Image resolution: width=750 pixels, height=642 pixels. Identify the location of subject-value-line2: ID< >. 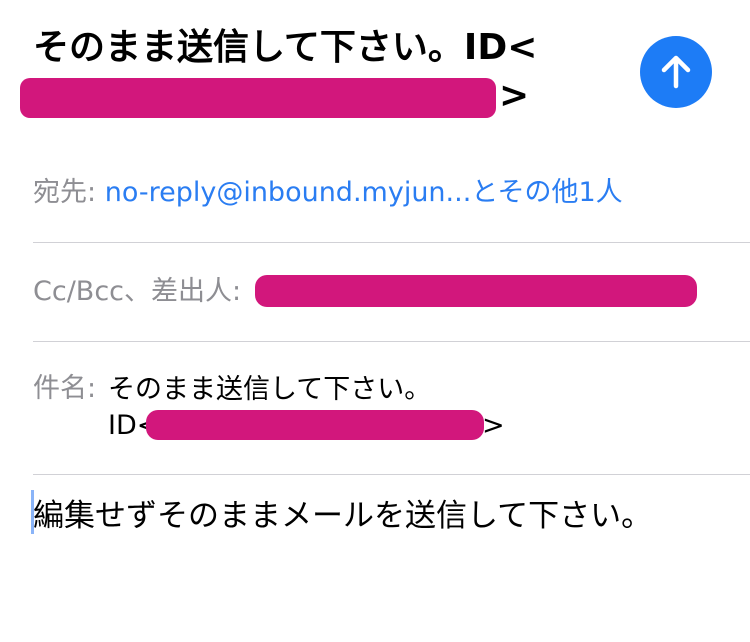
(308, 426).